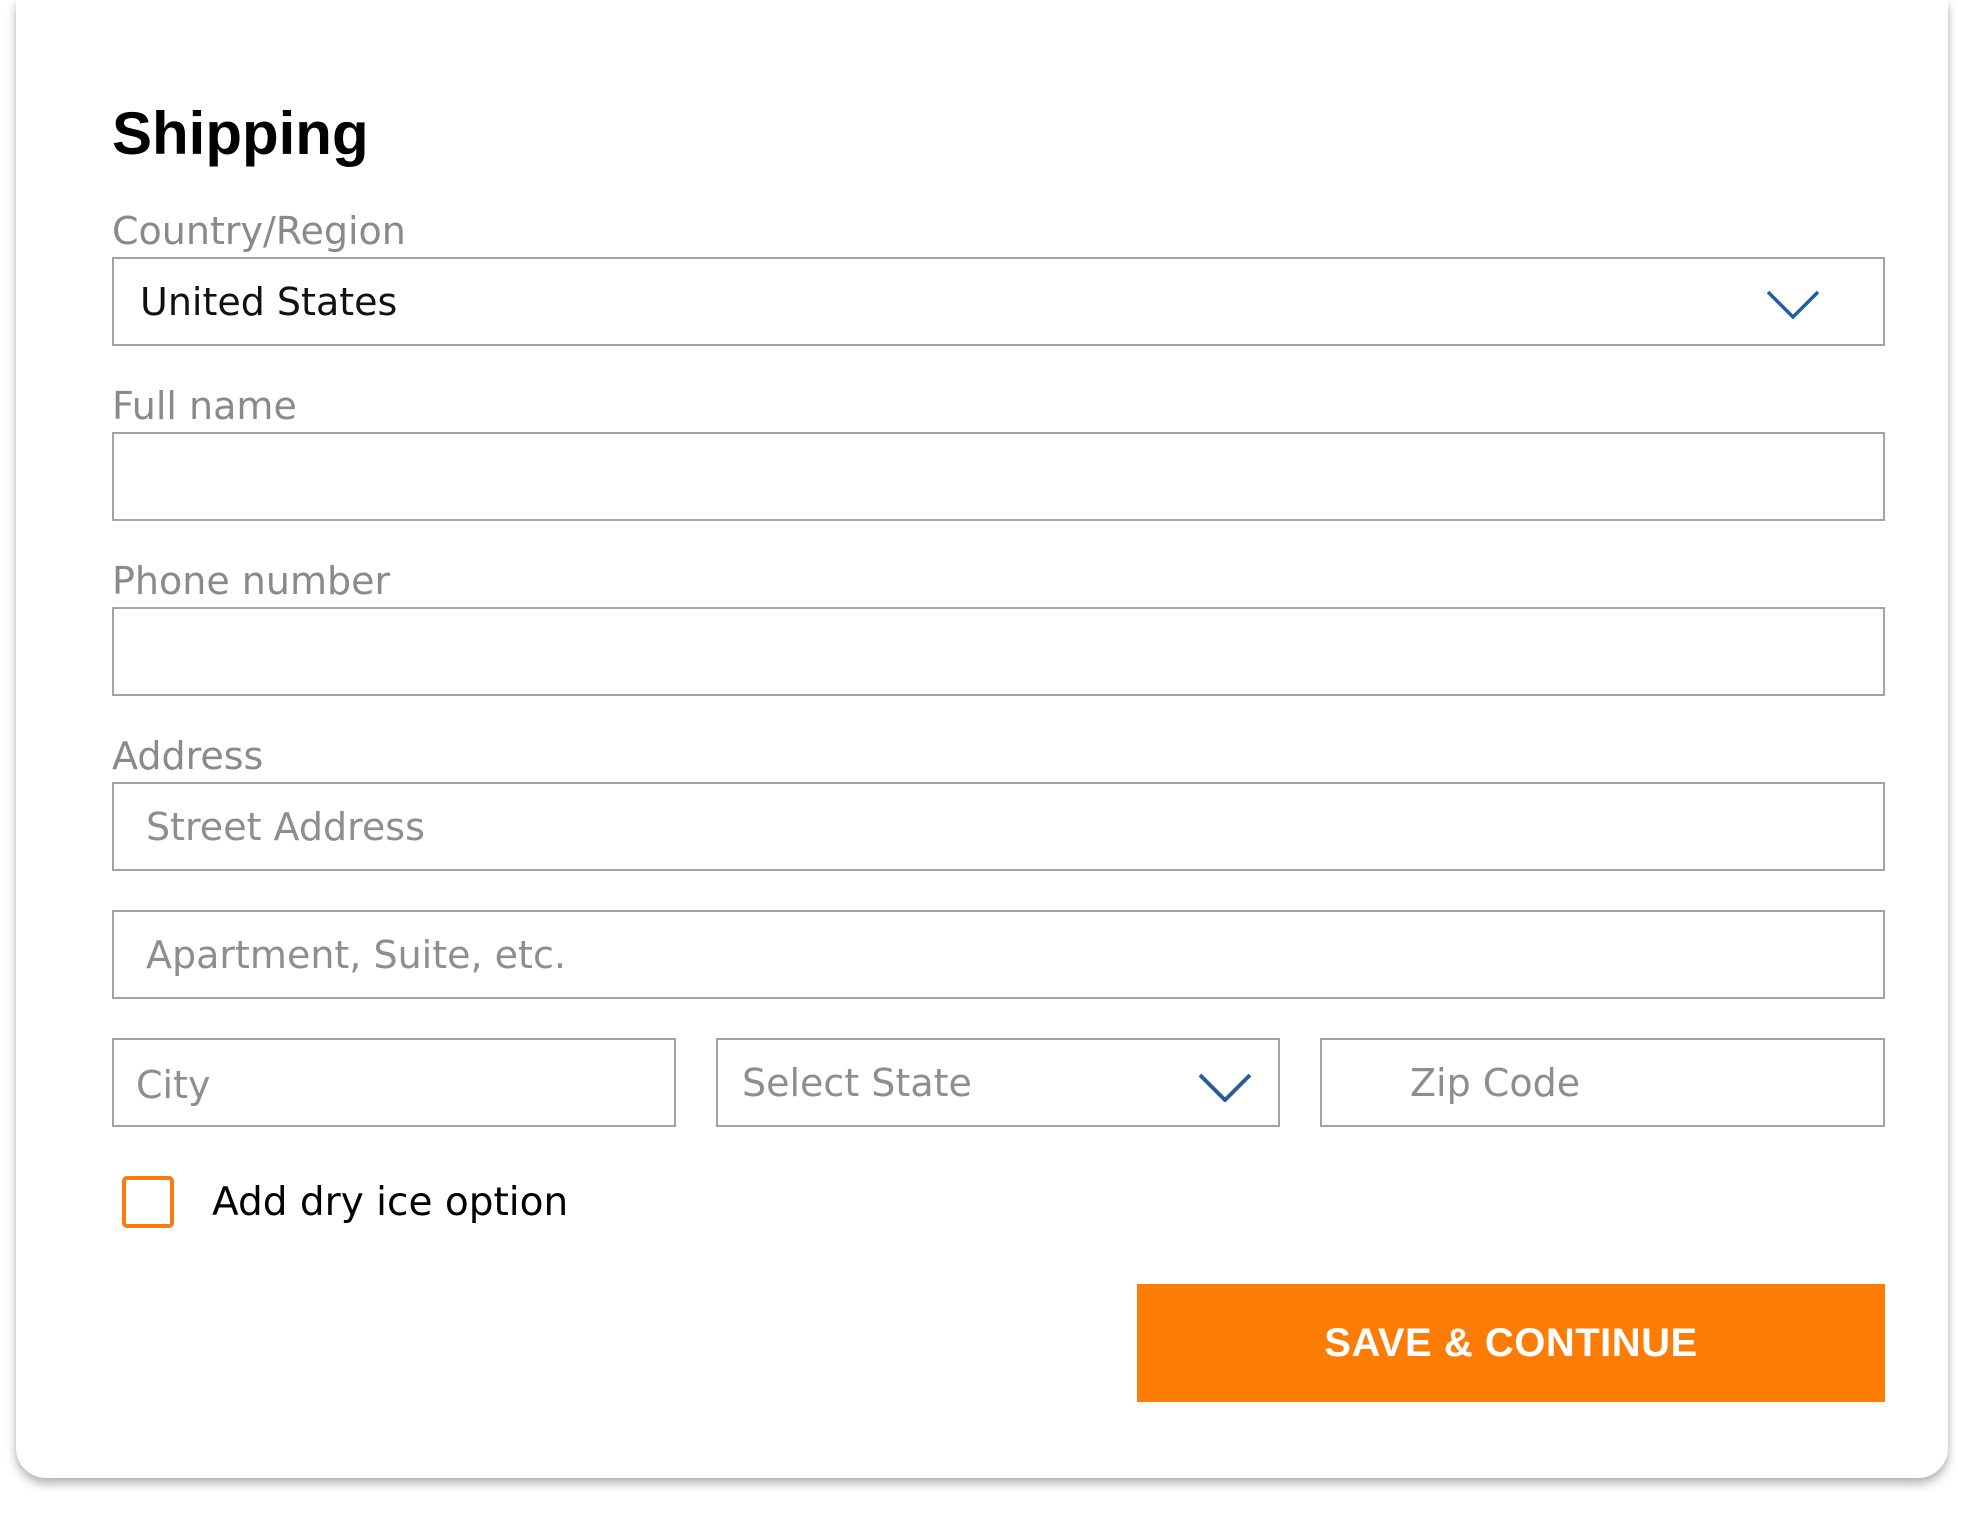  I want to click on country-select: United States, so click(998, 301).